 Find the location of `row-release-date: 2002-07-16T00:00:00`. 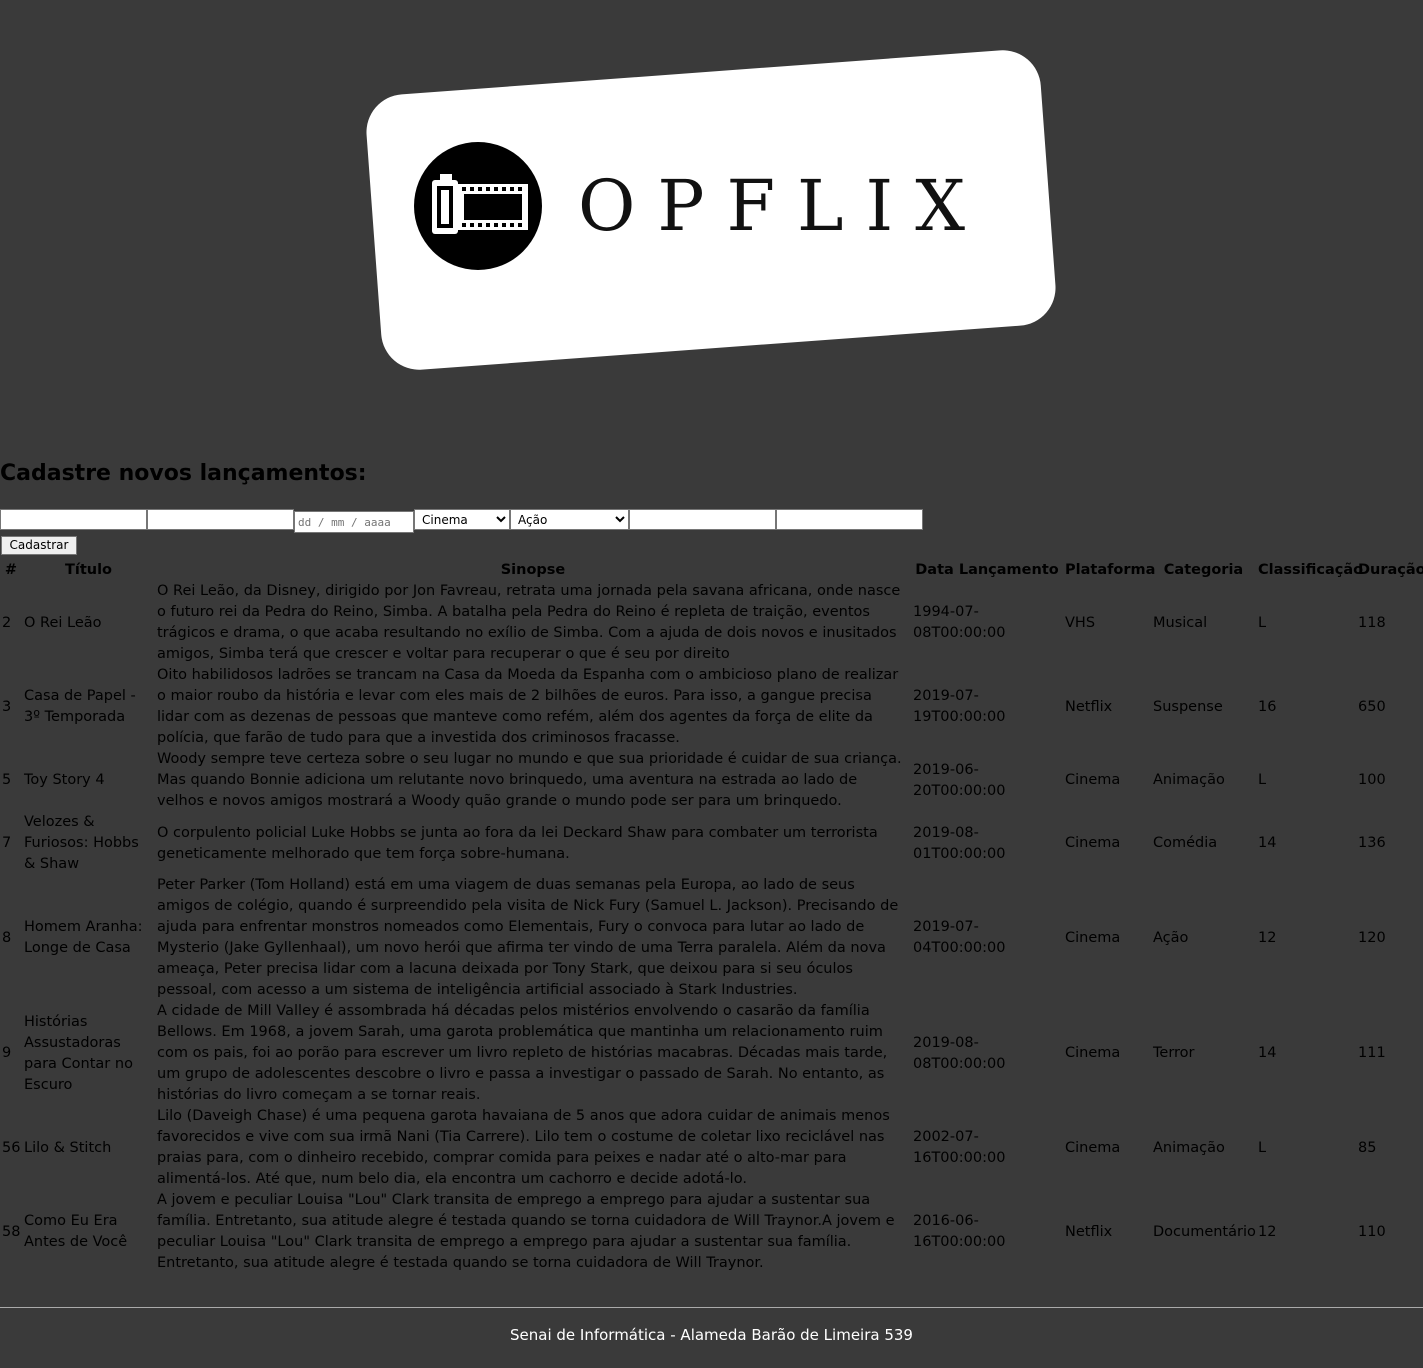

row-release-date: 2002-07-16T00:00:00 is located at coordinates (959, 1147).